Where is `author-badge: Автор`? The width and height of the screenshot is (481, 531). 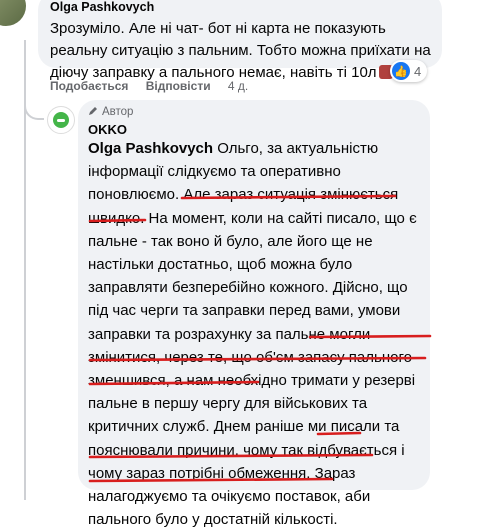
author-badge: Автор is located at coordinates (110, 112).